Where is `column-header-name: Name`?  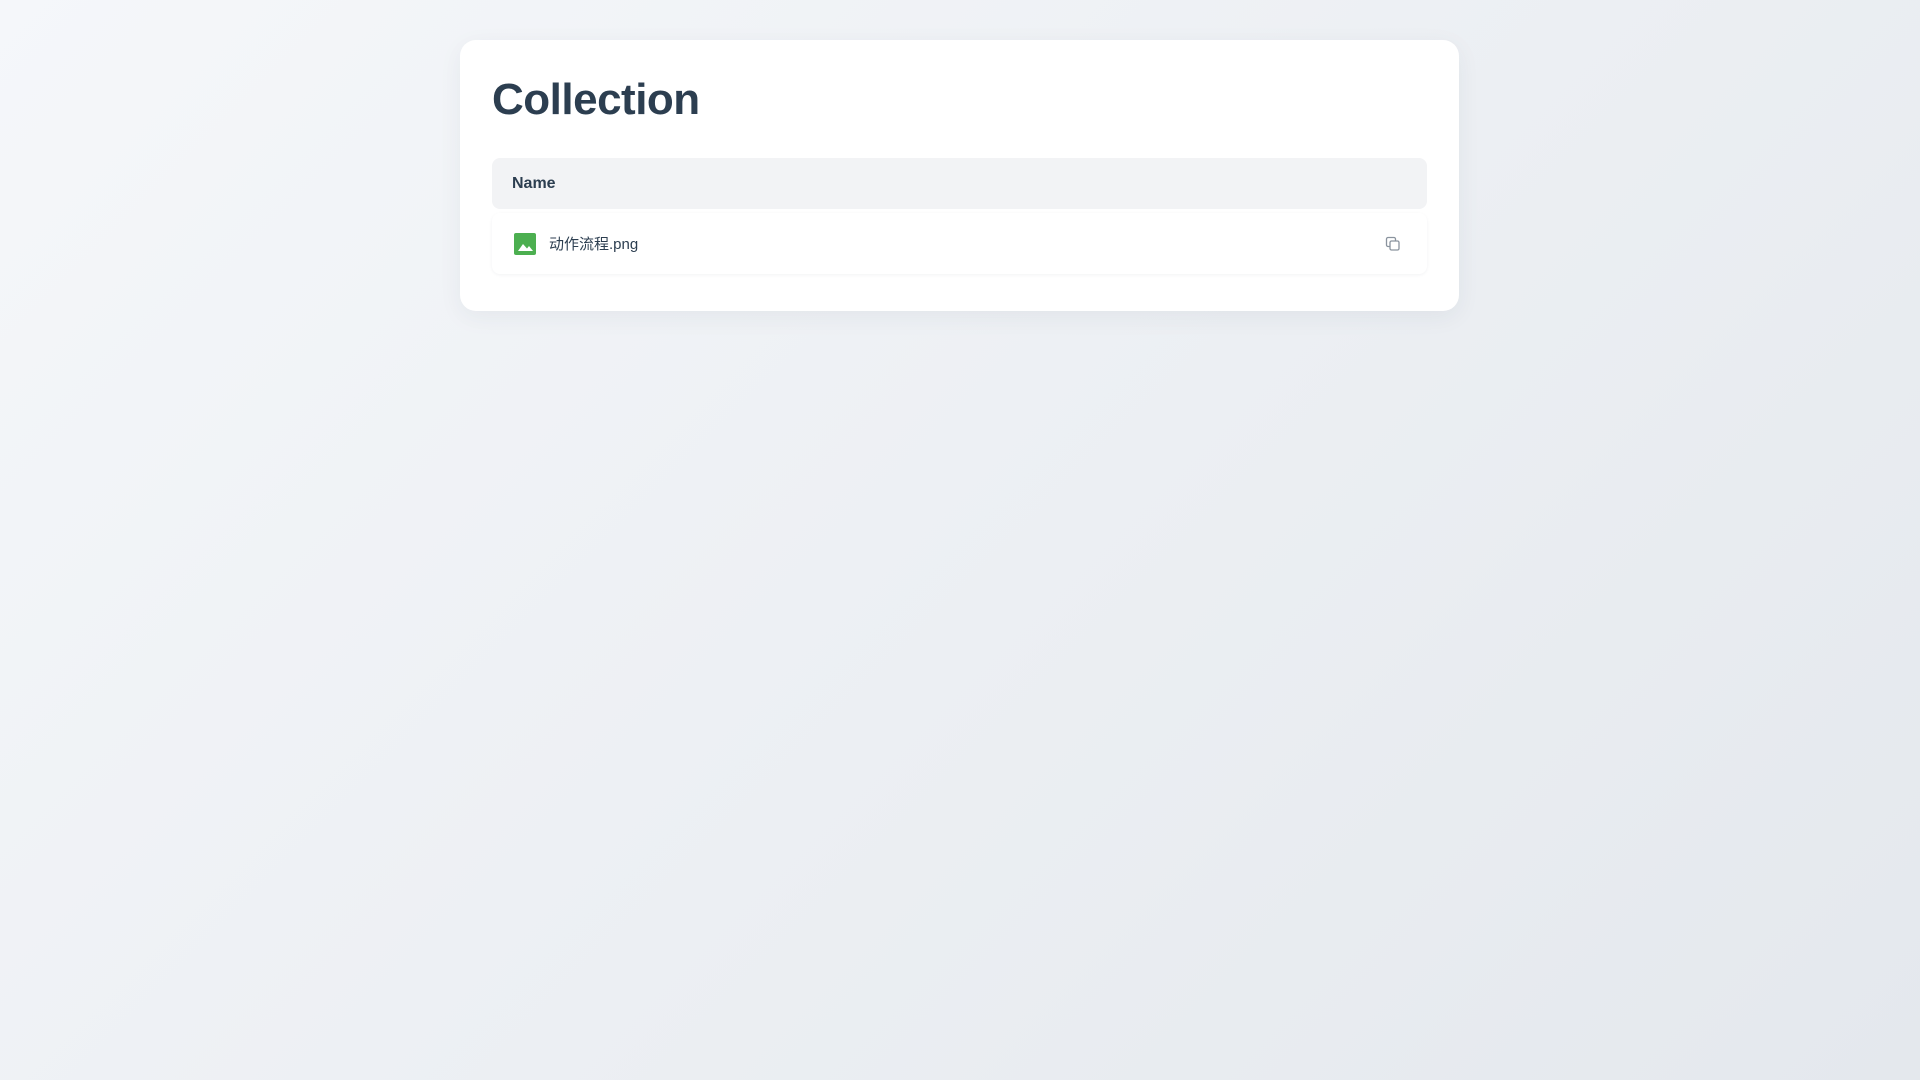
column-header-name: Name is located at coordinates (534, 183).